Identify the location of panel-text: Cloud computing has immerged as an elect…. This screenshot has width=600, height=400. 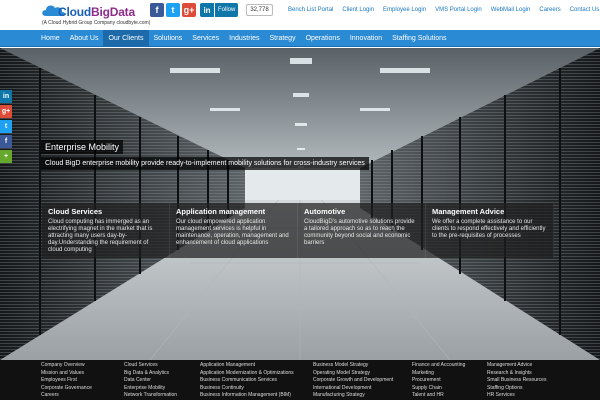
(100, 236).